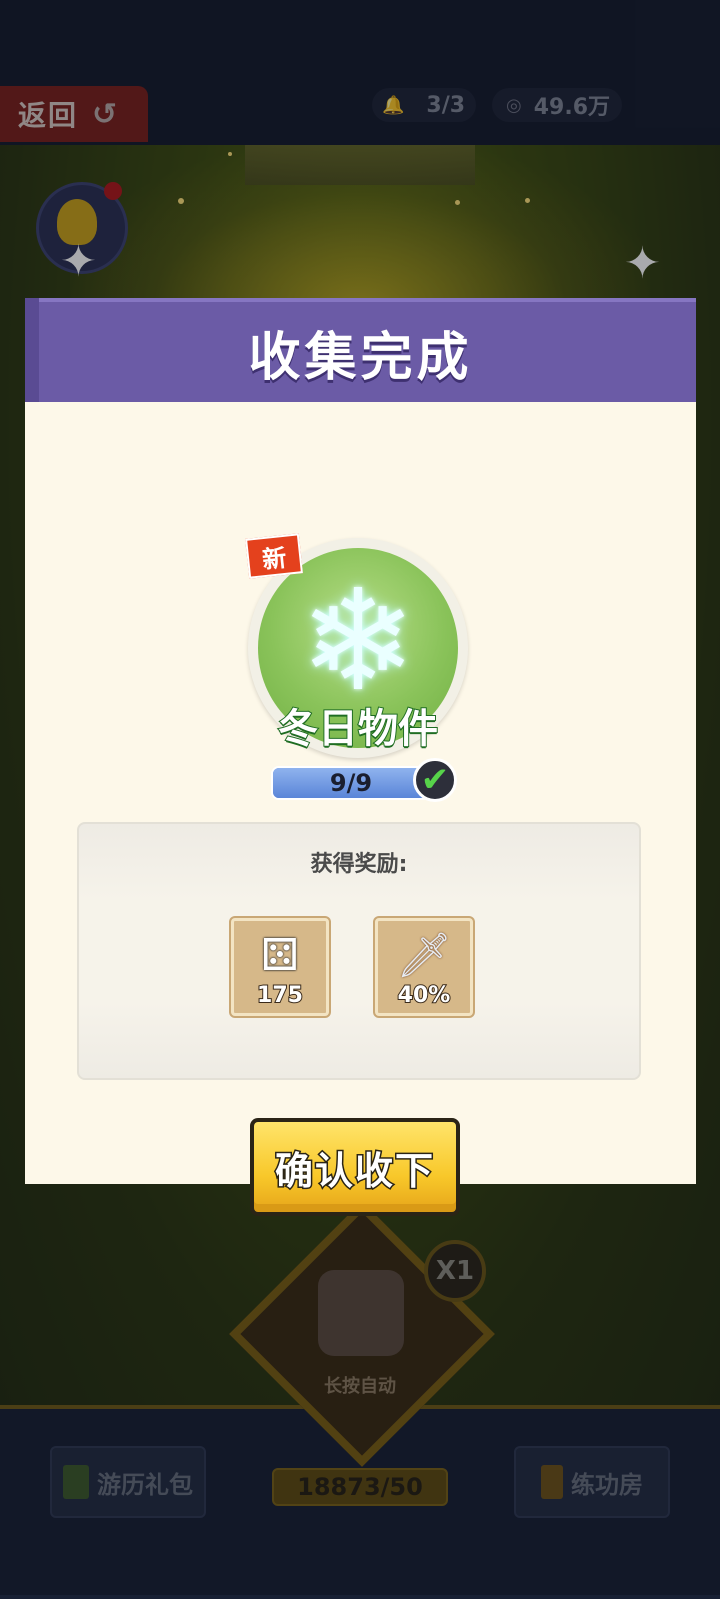 The image size is (720, 1599). I want to click on collection-progress-bar: 9/9, so click(351, 783).